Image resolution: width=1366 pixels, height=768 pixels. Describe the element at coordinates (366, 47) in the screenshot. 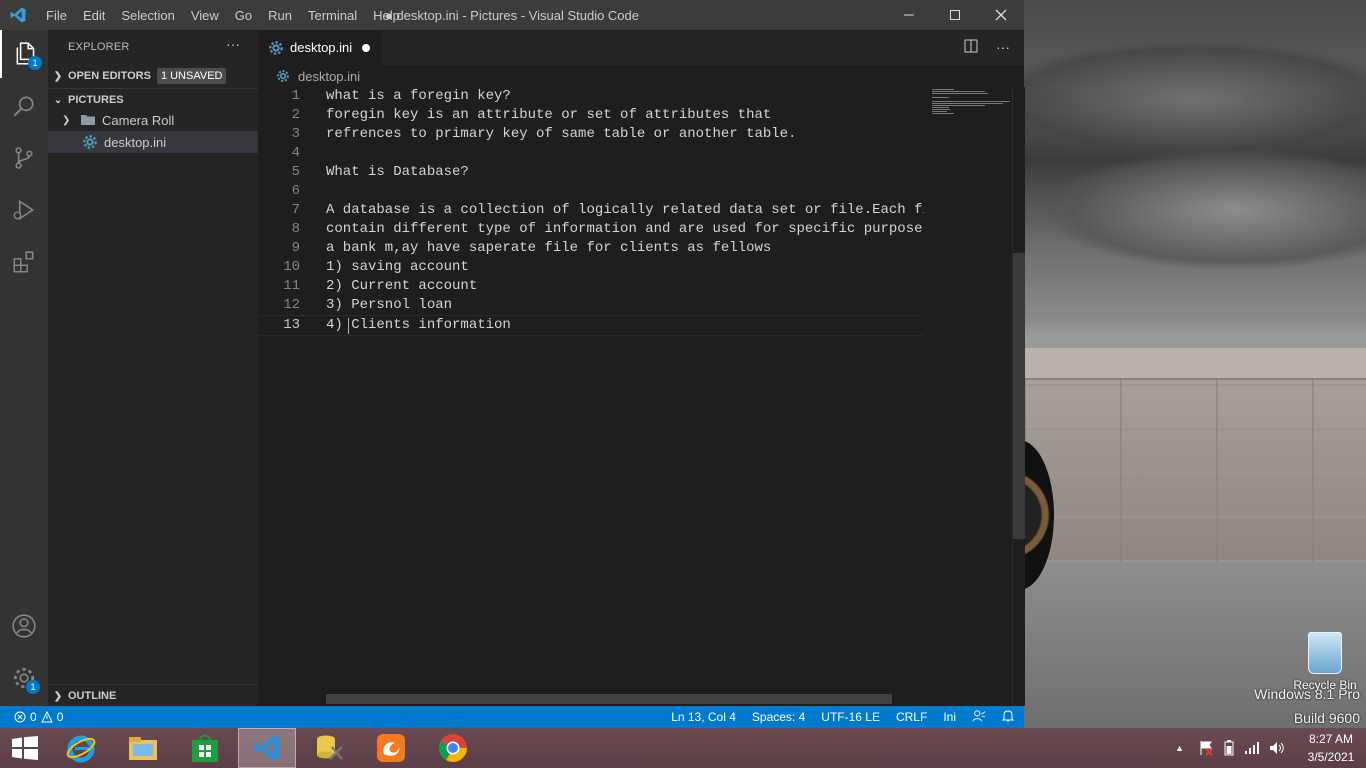

I see `unsaved-dot-icon` at that location.